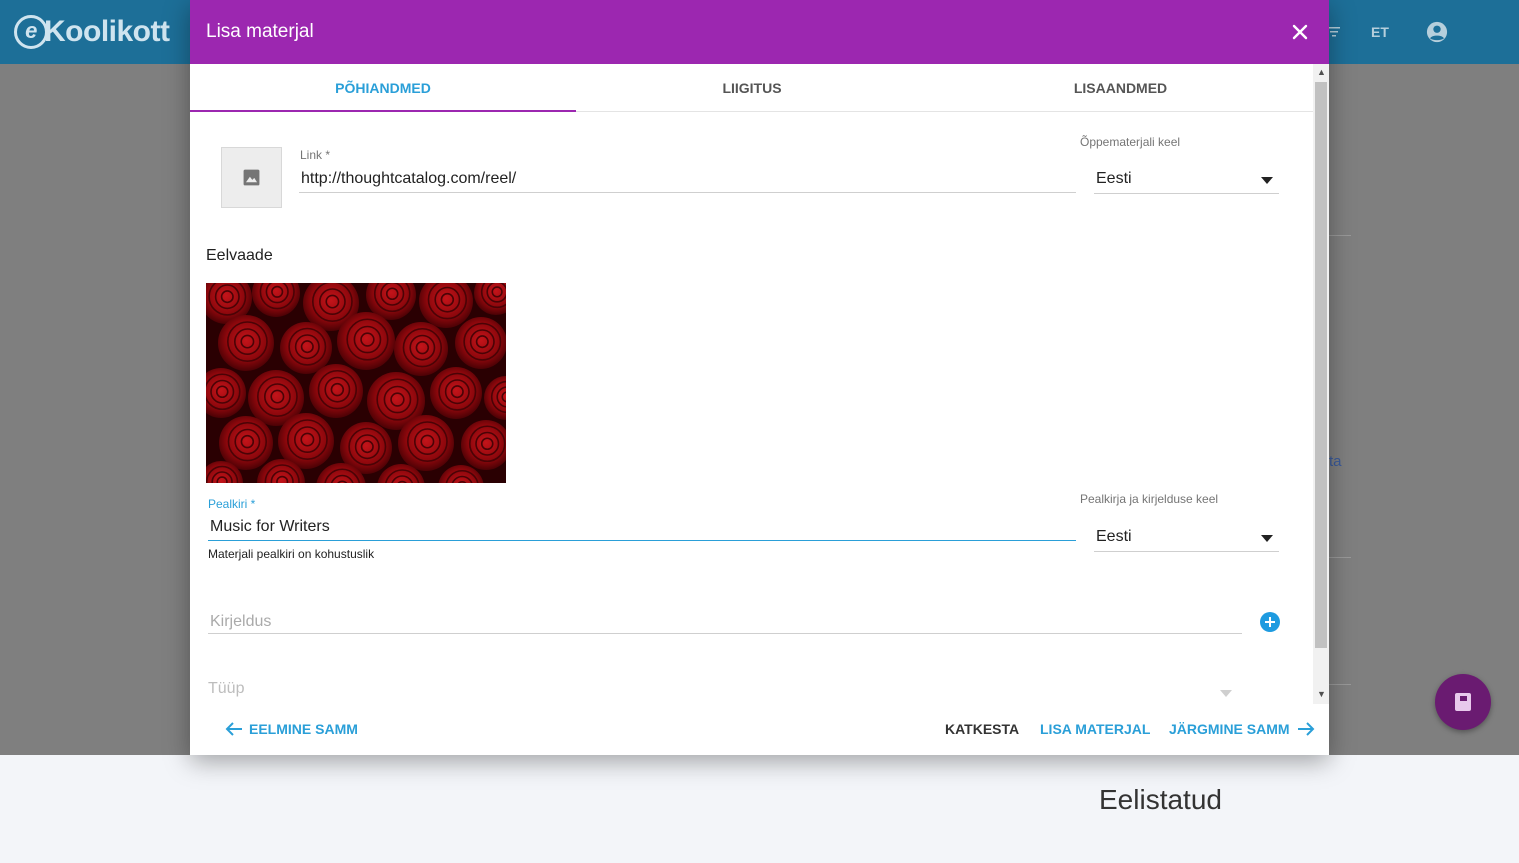 The height and width of the screenshot is (863, 1519). Describe the element at coordinates (107, 31) in the screenshot. I see `logo-text: Koolikott` at that location.